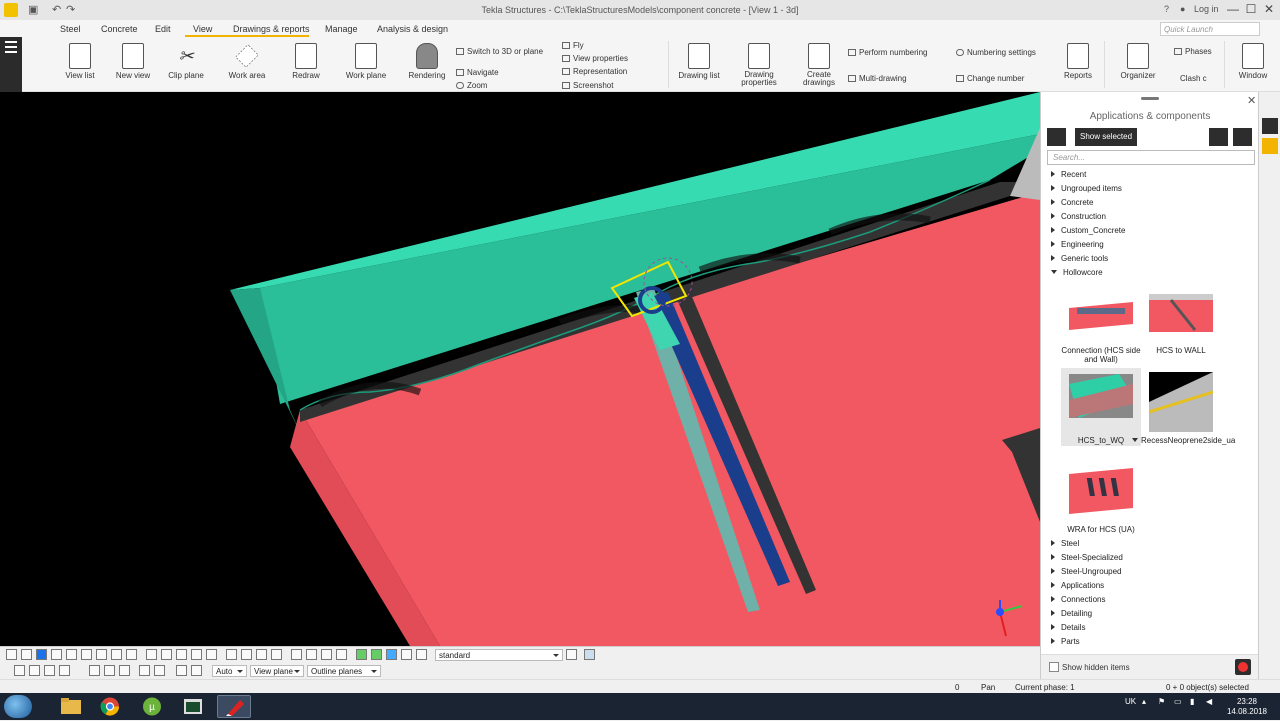 The width and height of the screenshot is (1280, 721). Describe the element at coordinates (1270, 146) in the screenshot. I see `applications-pane-icon` at that location.